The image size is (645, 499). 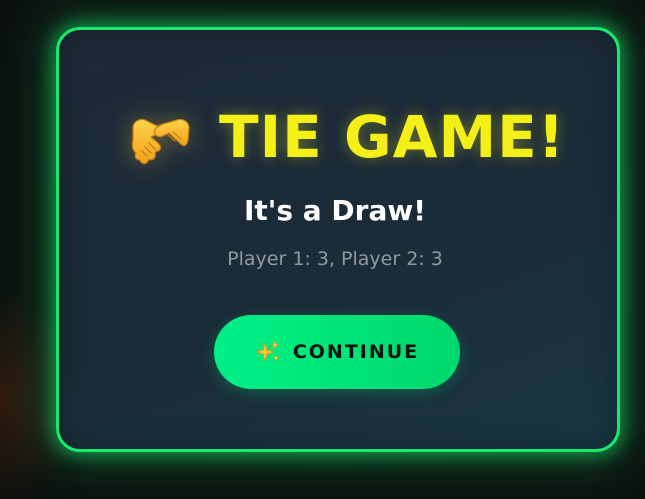 What do you see at coordinates (392, 137) in the screenshot?
I see `result-title: TIE GAME!` at bounding box center [392, 137].